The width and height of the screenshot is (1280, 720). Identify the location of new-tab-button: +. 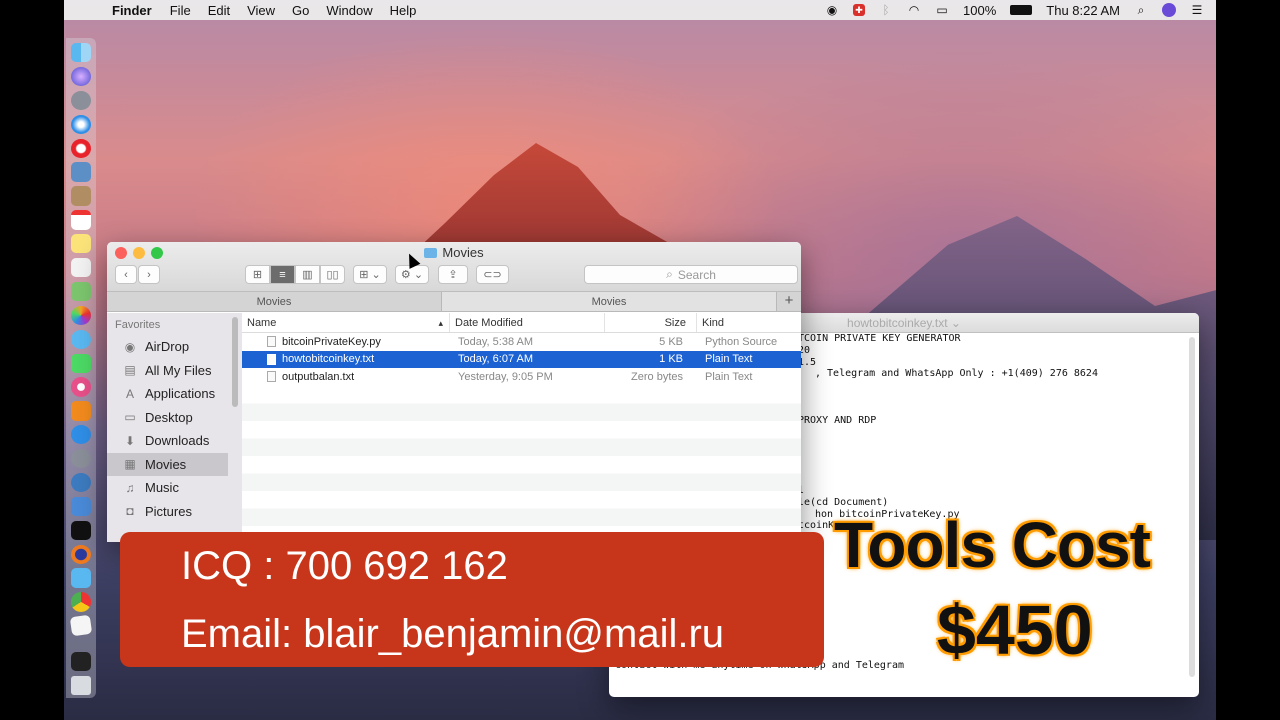
(789, 301).